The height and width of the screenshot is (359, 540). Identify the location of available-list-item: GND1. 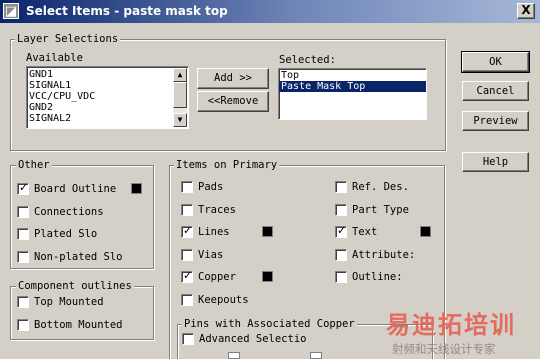
(107, 74).